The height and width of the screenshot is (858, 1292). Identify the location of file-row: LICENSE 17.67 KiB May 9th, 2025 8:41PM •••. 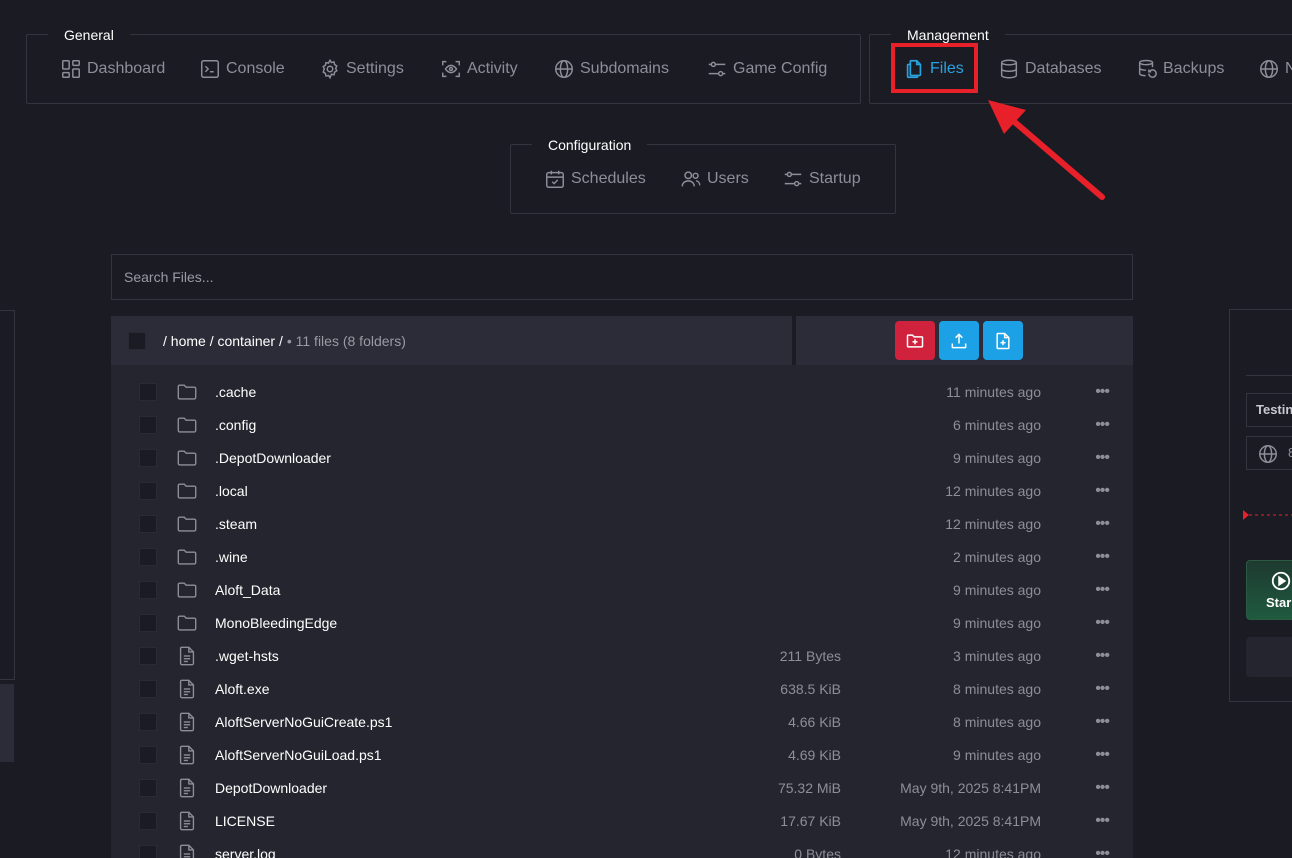
(622, 821).